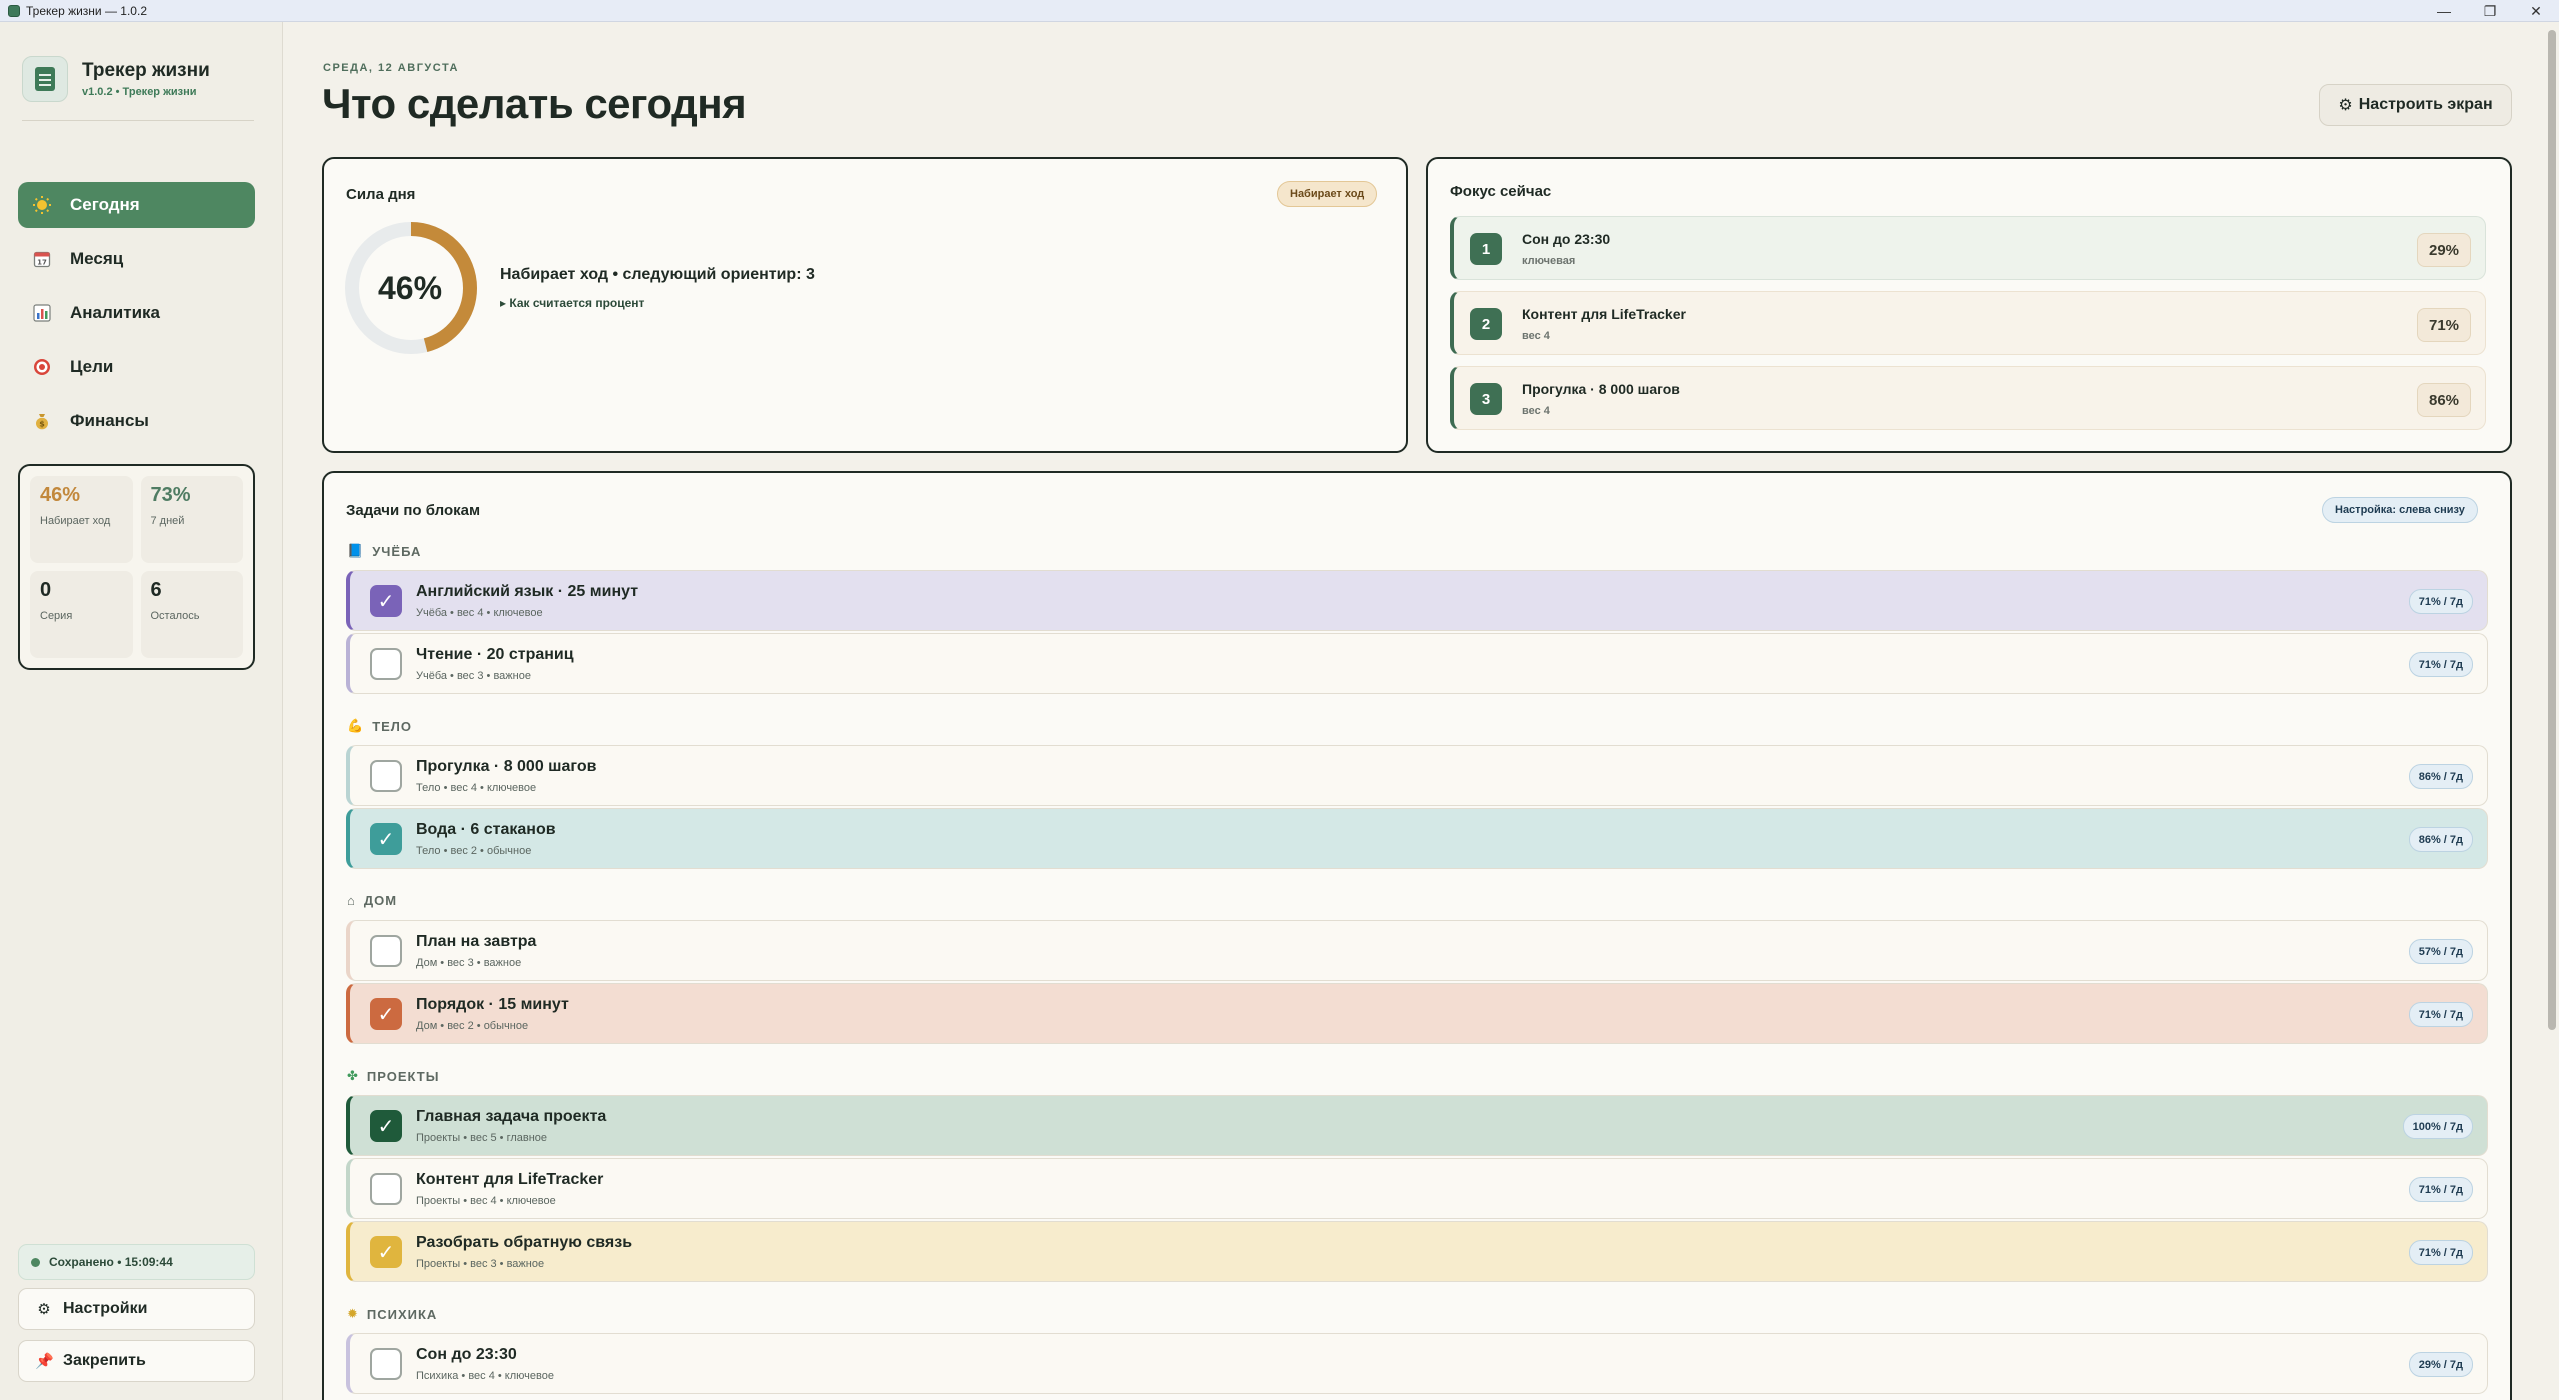 Image resolution: width=2559 pixels, height=1400 pixels. What do you see at coordinates (1327, 194) in the screenshot?
I see `power-status-badge: Набирает ход` at bounding box center [1327, 194].